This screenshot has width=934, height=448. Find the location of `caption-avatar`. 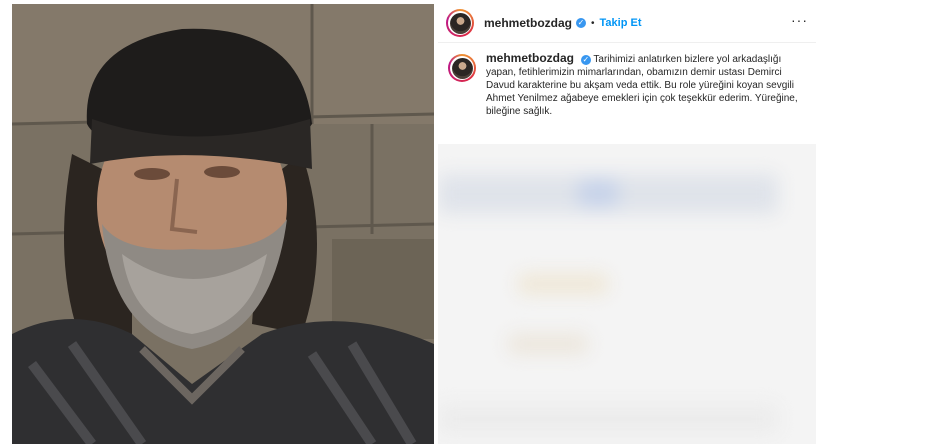

caption-avatar is located at coordinates (462, 68).